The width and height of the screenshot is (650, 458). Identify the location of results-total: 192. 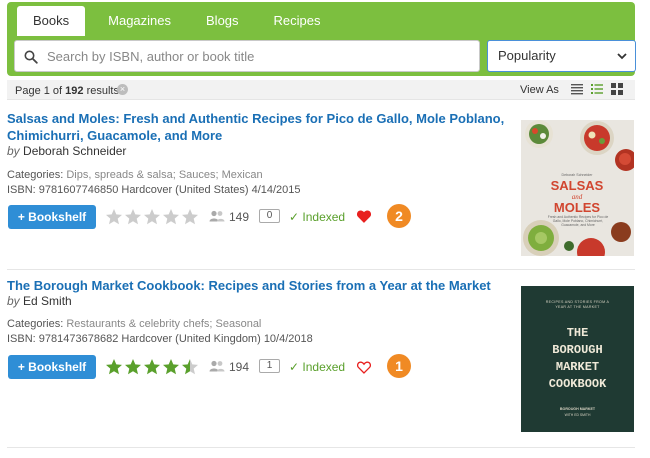
(74, 91).